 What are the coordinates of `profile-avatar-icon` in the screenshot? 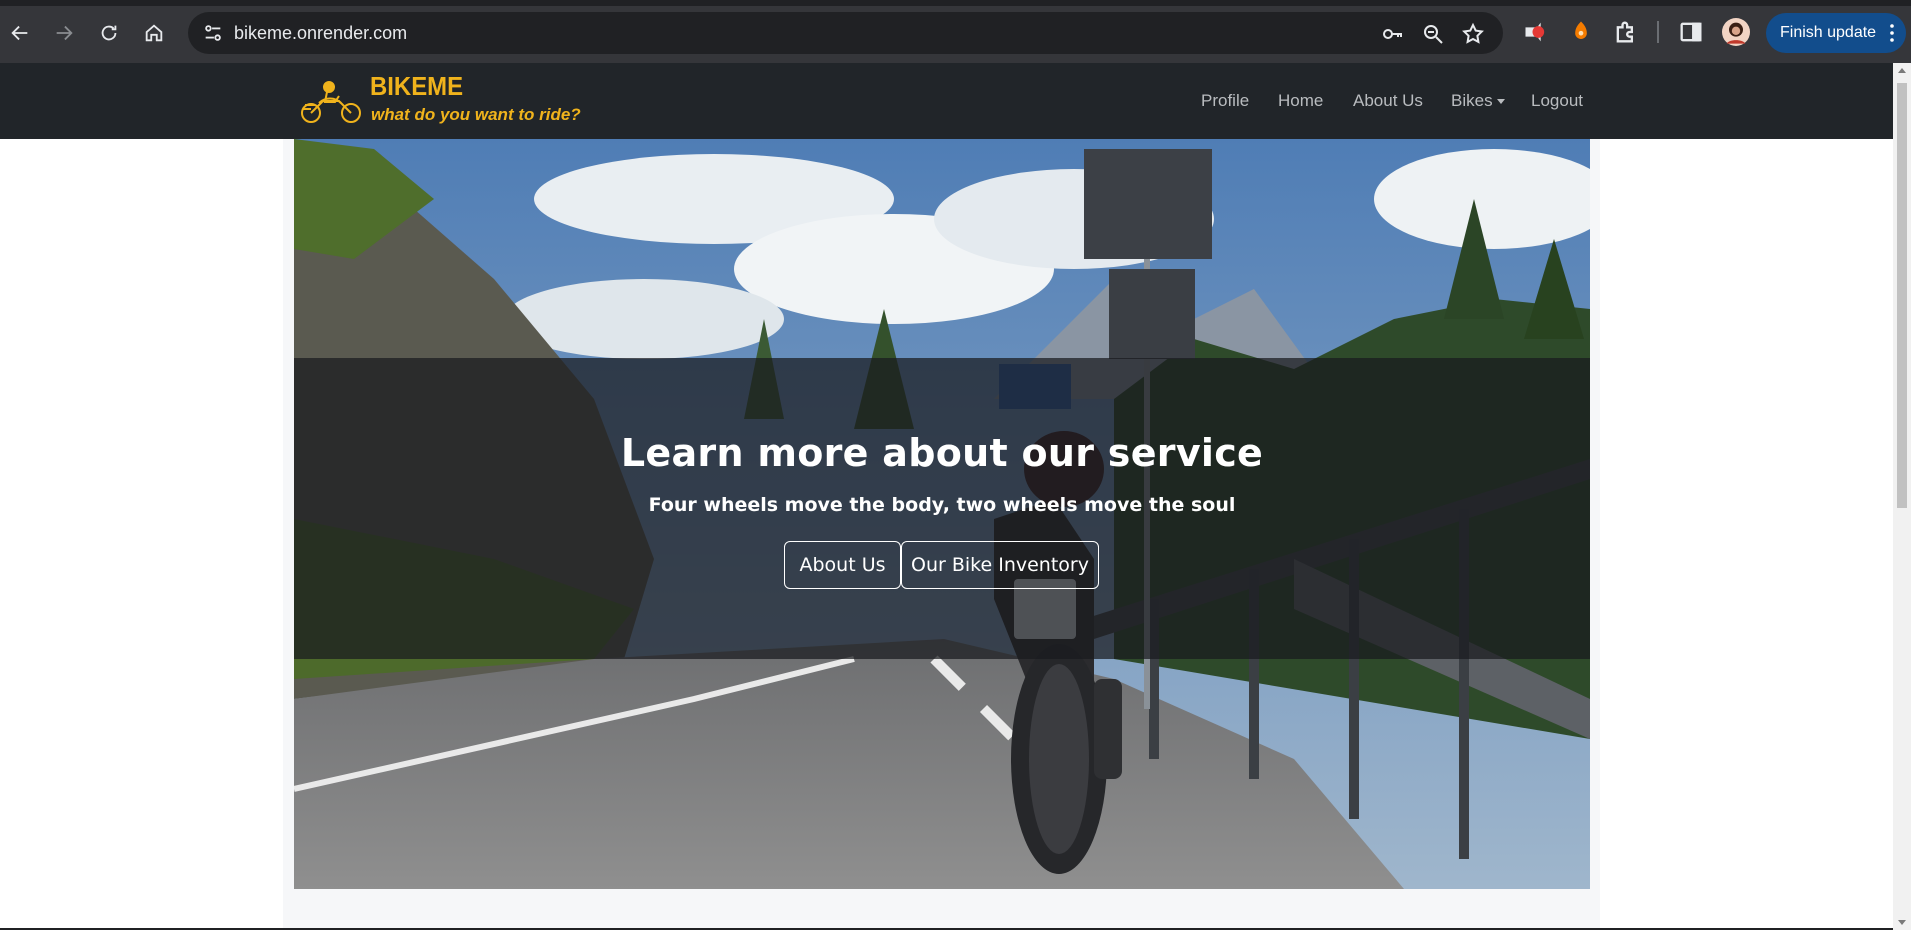 It's located at (1736, 32).